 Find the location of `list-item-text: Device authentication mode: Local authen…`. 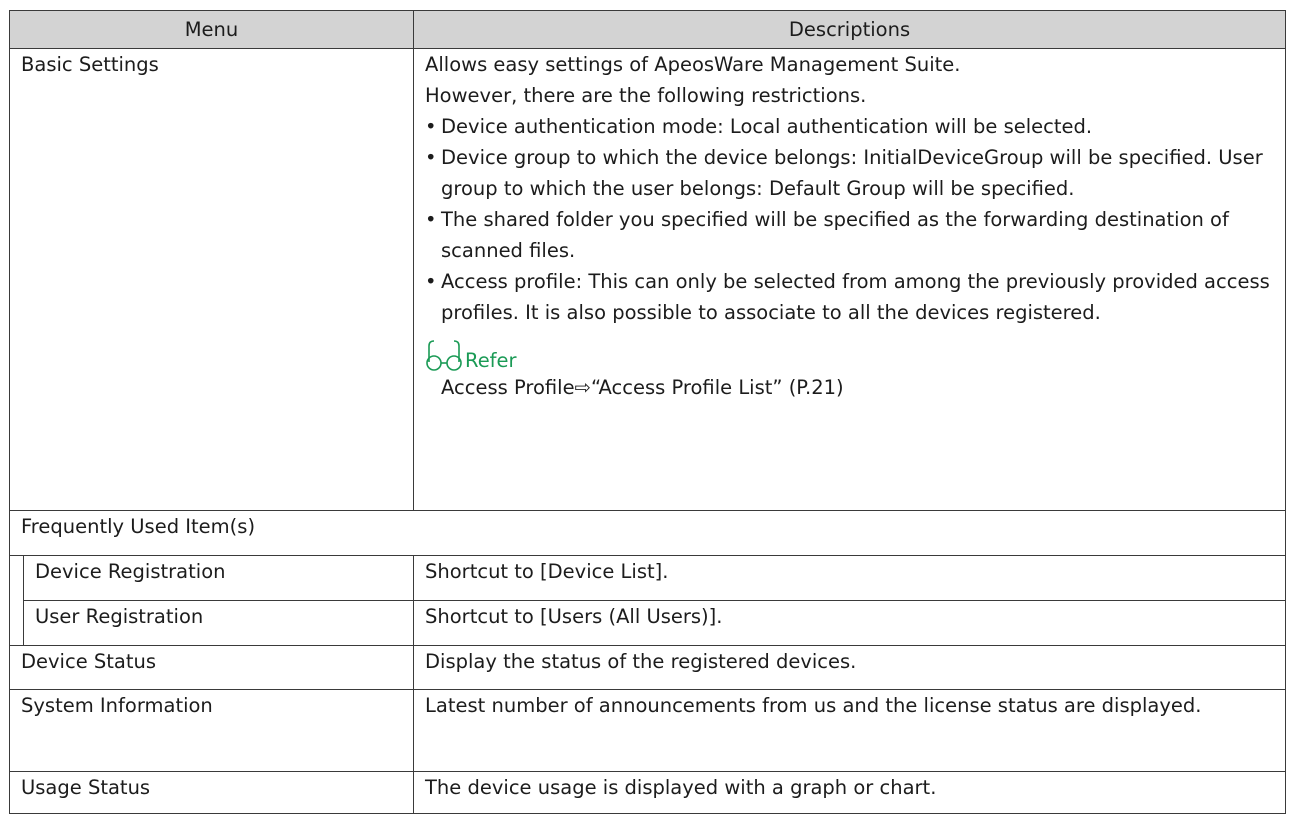

list-item-text: Device authentication mode: Local authen… is located at coordinates (767, 126).